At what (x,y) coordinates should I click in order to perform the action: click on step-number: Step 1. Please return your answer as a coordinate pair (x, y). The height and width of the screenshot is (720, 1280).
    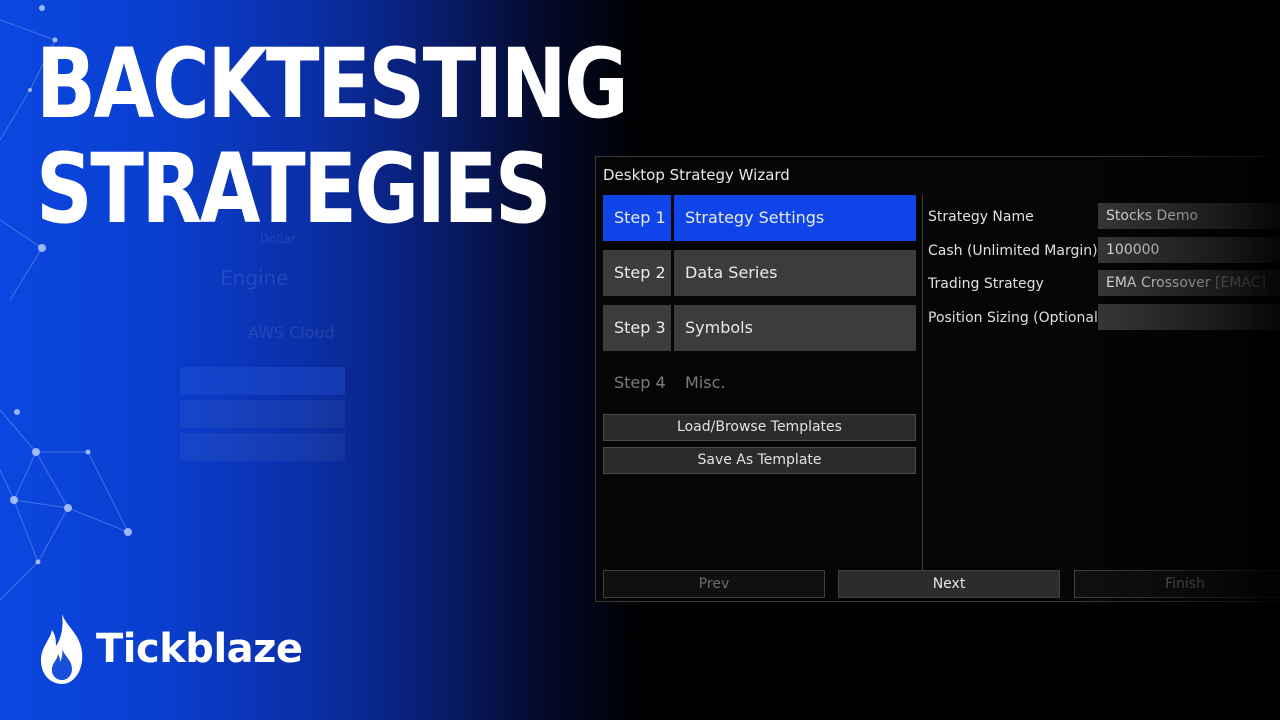
    Looking at the image, I should click on (637, 218).